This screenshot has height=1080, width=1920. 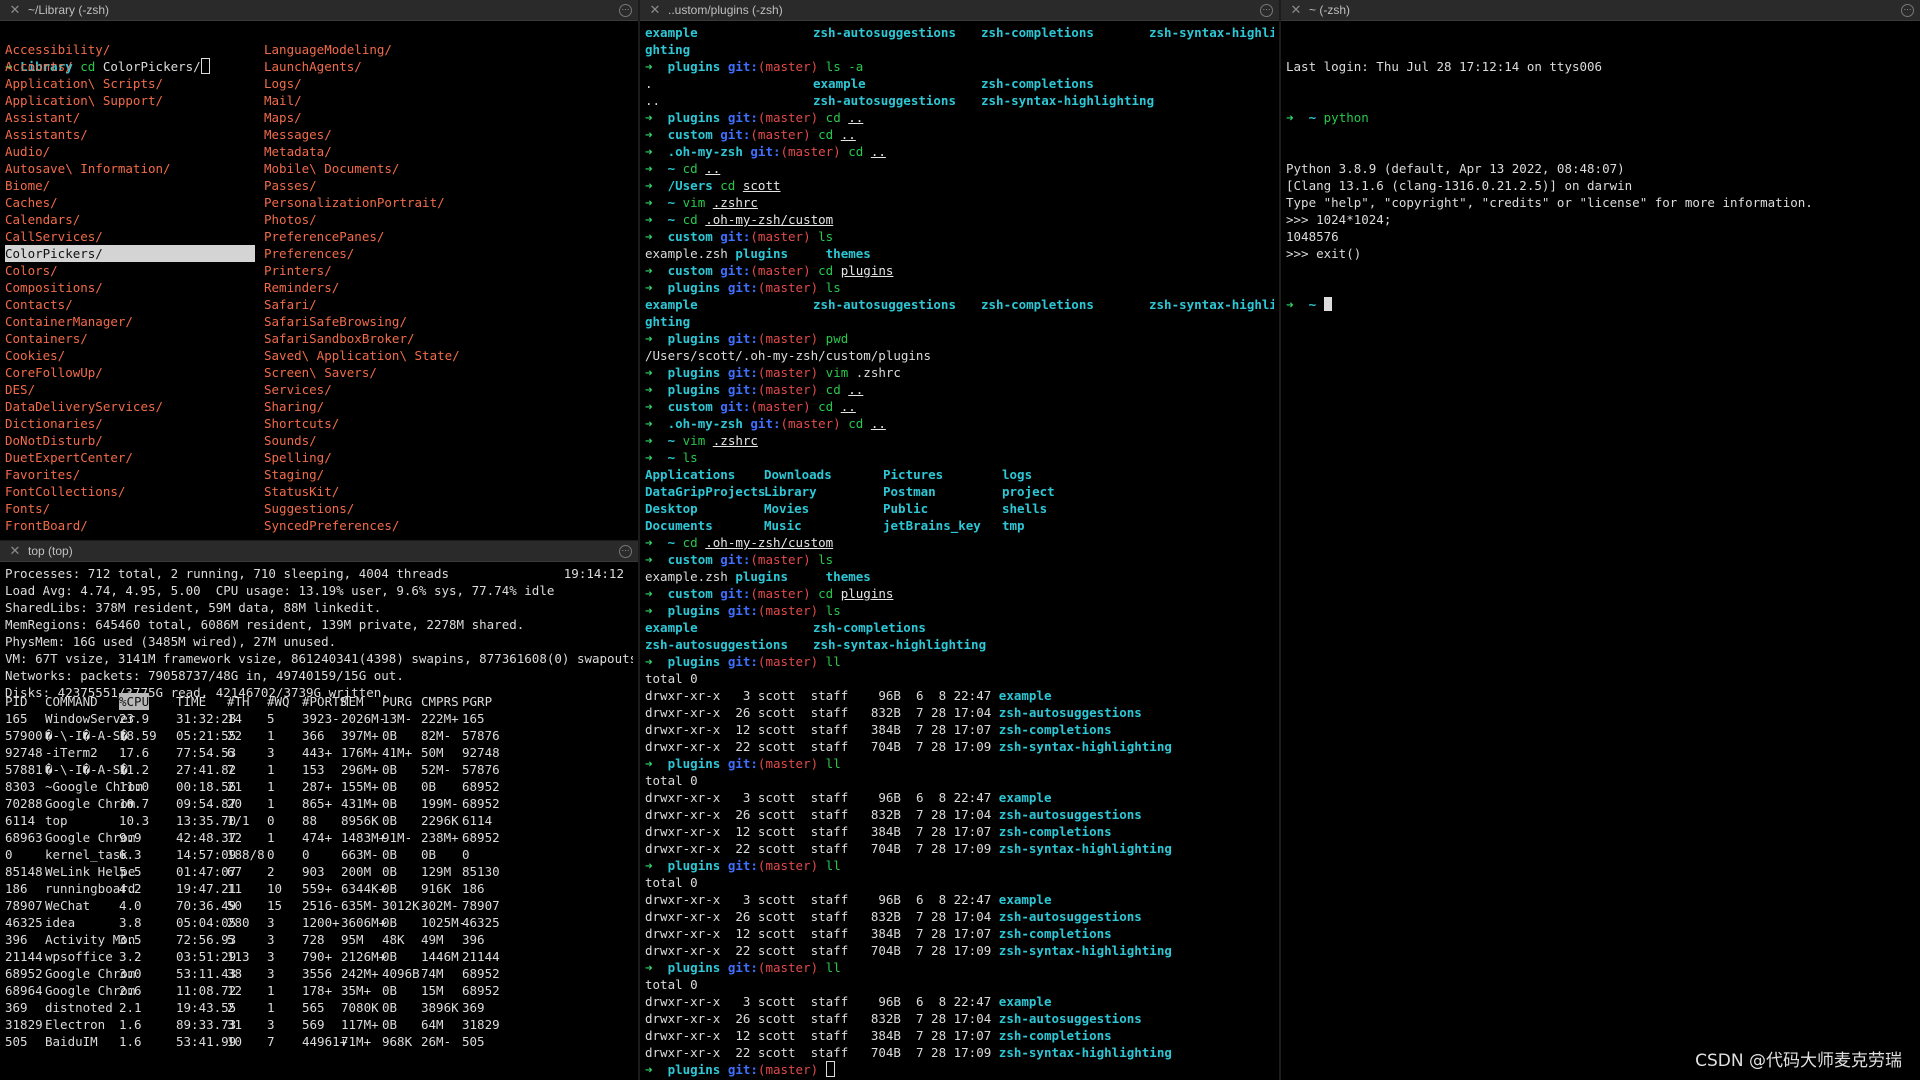 What do you see at coordinates (231, 769) in the screenshot?
I see `process-cell: 7` at bounding box center [231, 769].